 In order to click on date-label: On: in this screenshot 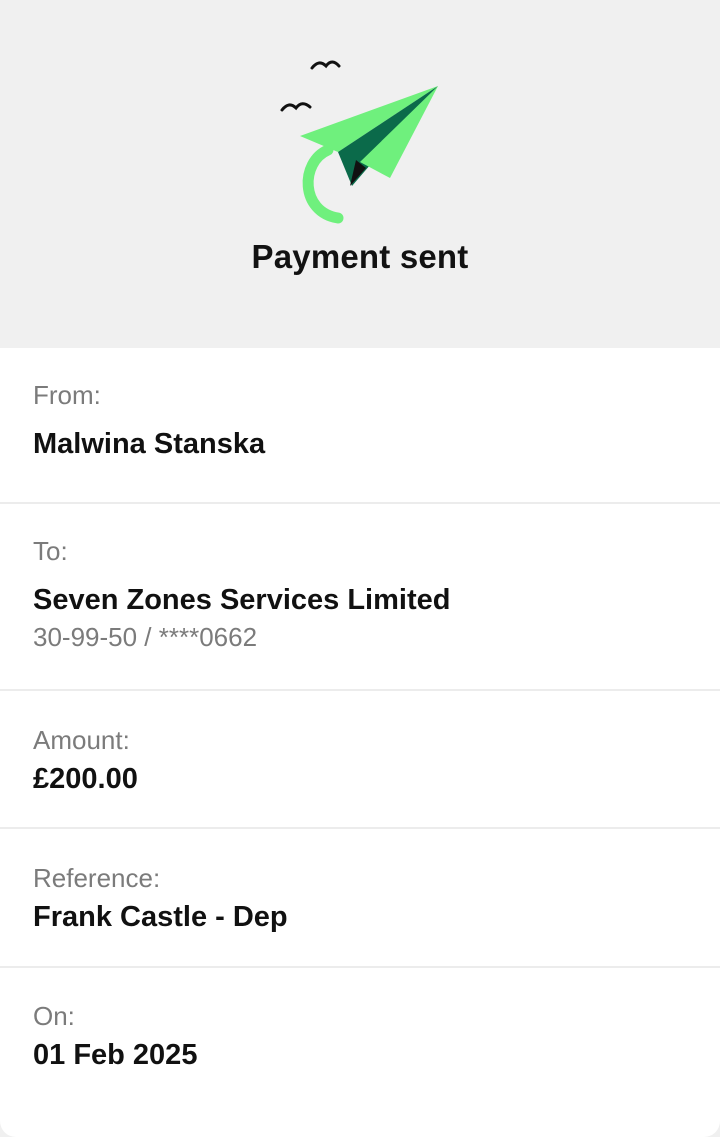, I will do `click(54, 1016)`.